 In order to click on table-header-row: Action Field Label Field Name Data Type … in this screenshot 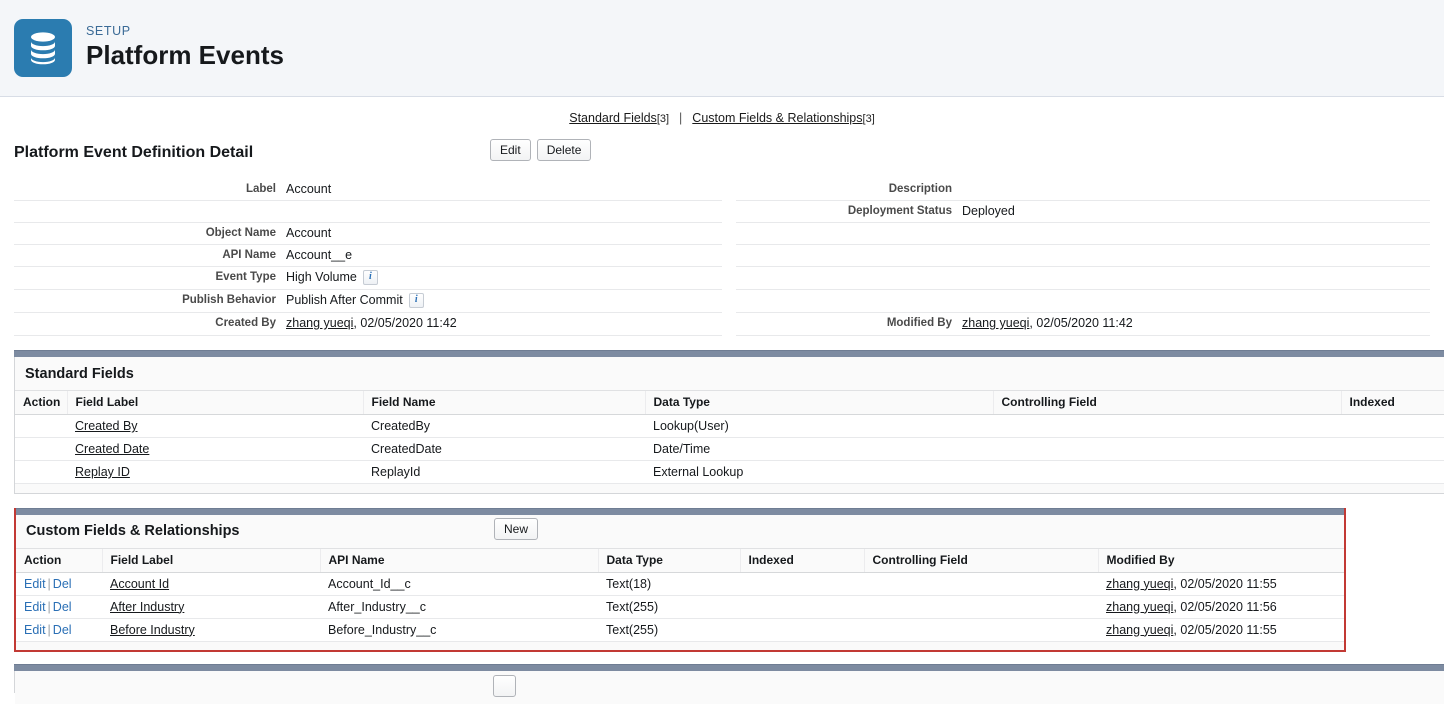, I will do `click(729, 402)`.